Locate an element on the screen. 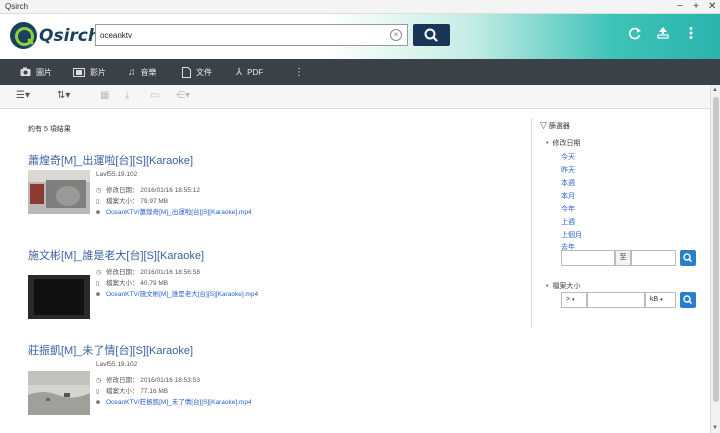 The width and height of the screenshot is (720, 433). pdf-icon: ⅄ is located at coordinates (239, 72).